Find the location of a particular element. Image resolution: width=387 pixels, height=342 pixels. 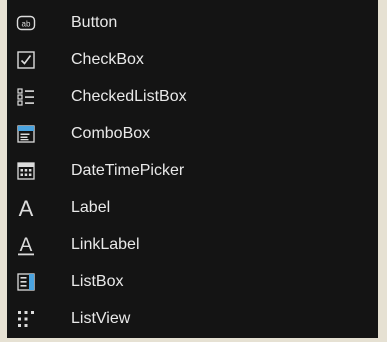

toolbox-item-label-control: A Label is located at coordinates (192, 207).